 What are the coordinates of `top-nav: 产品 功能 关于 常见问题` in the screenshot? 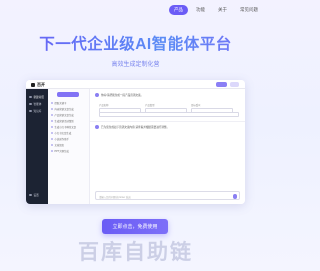 It's located at (216, 10).